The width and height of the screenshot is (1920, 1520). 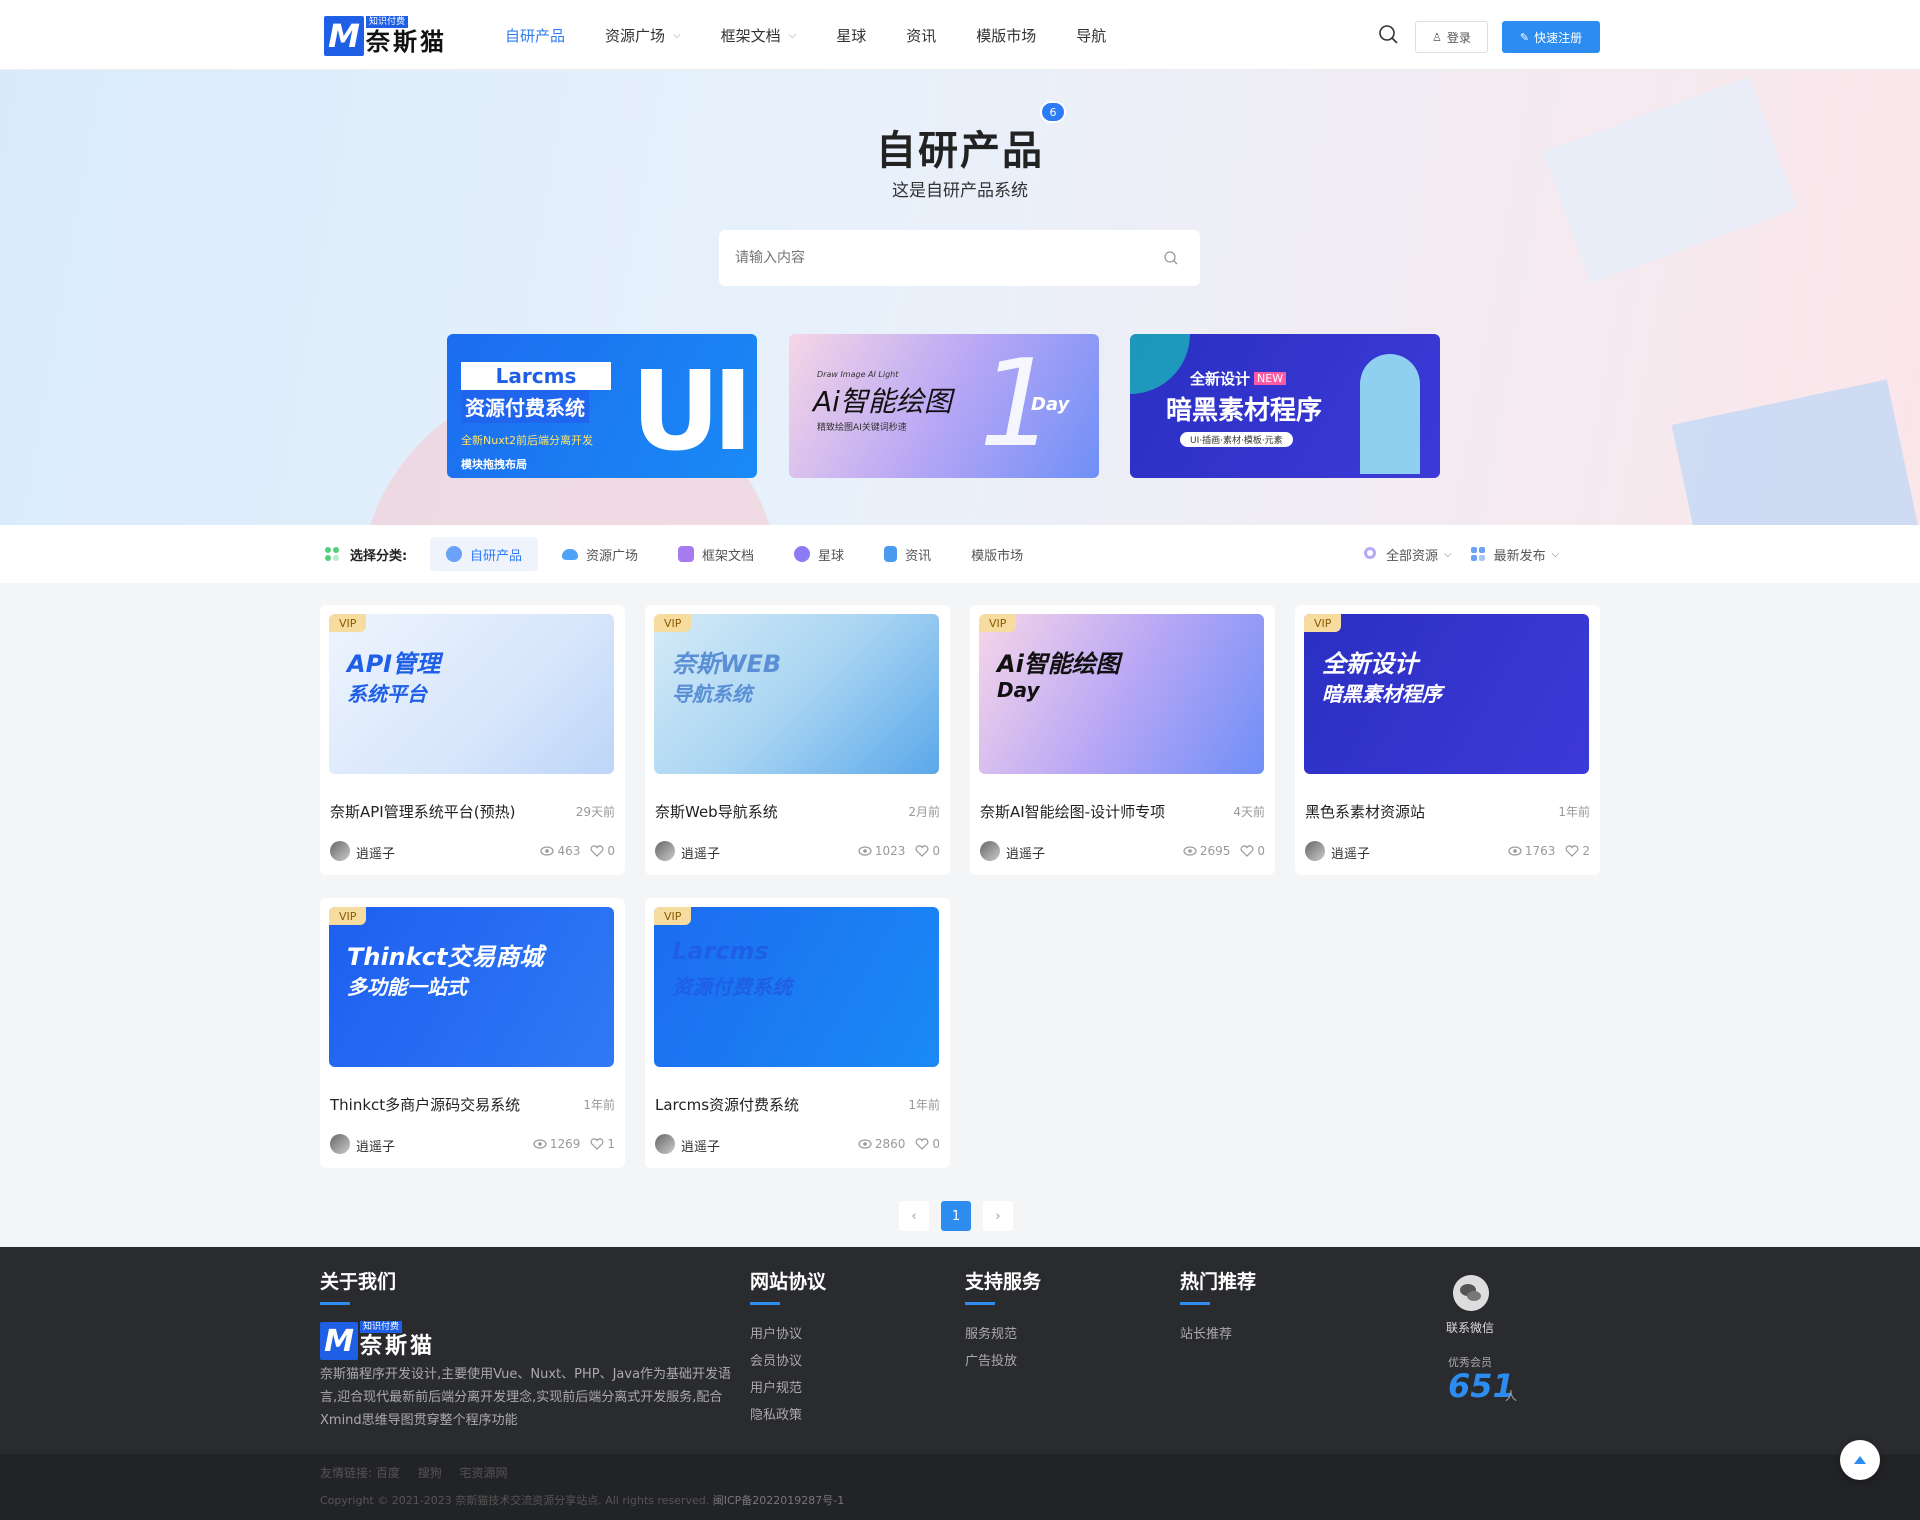 What do you see at coordinates (1285, 406) in the screenshot?
I see `banner-dark-material: 全新设计 NEW 暗黑素材程序 UI·插画·素材·模板·元素` at bounding box center [1285, 406].